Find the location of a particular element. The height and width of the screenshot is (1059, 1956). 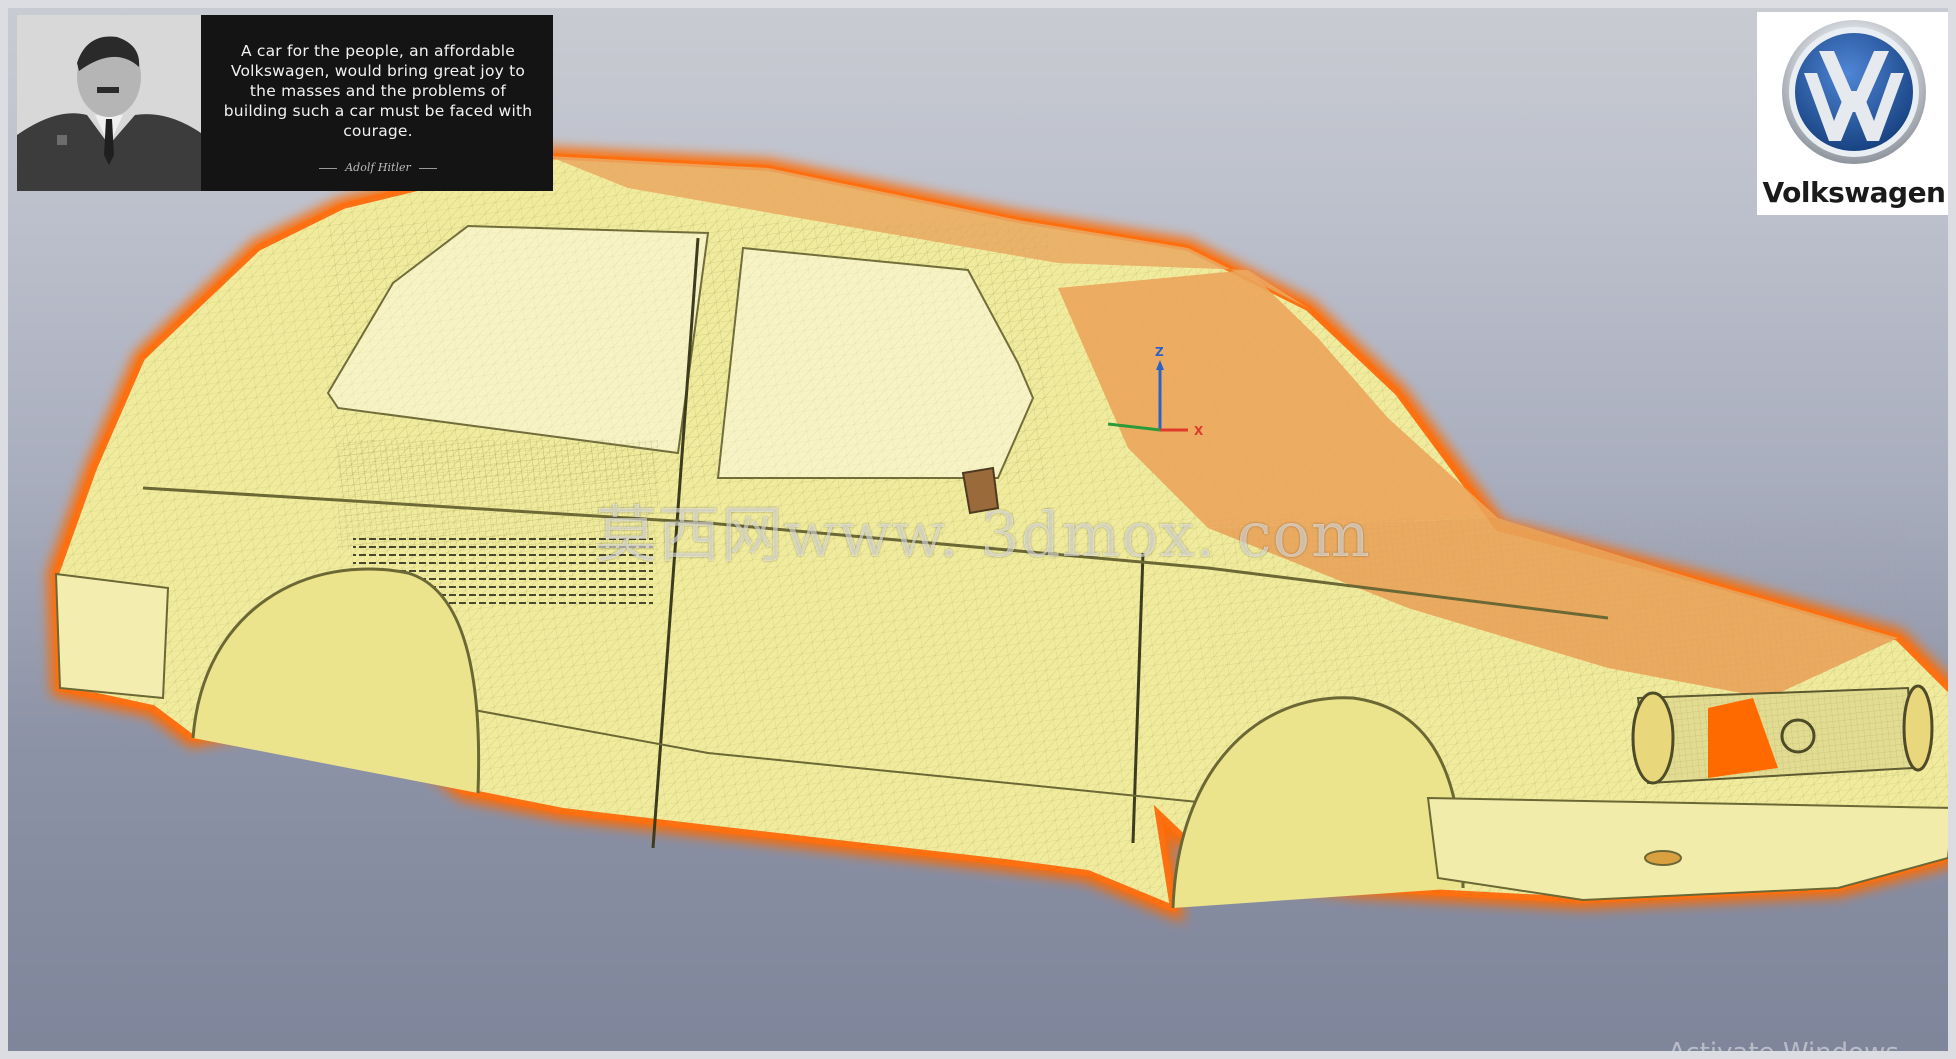

grille-mesh is located at coordinates (1778, 735).